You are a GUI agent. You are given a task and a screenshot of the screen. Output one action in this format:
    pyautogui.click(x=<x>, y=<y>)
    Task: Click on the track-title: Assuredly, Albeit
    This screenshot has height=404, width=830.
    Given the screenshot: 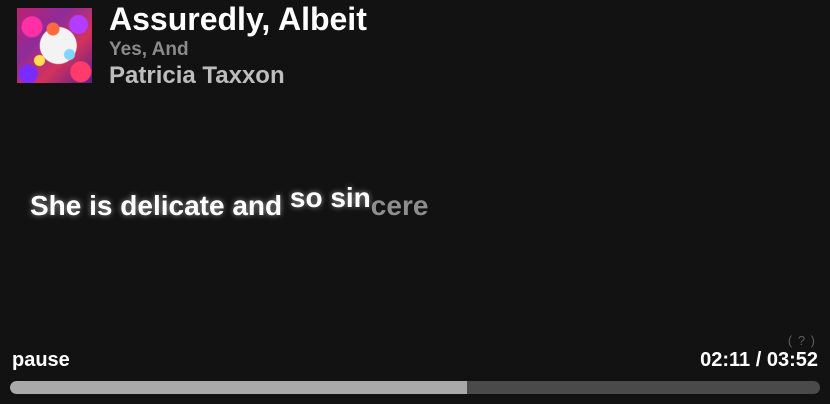 What is the action you would take?
    pyautogui.click(x=238, y=19)
    